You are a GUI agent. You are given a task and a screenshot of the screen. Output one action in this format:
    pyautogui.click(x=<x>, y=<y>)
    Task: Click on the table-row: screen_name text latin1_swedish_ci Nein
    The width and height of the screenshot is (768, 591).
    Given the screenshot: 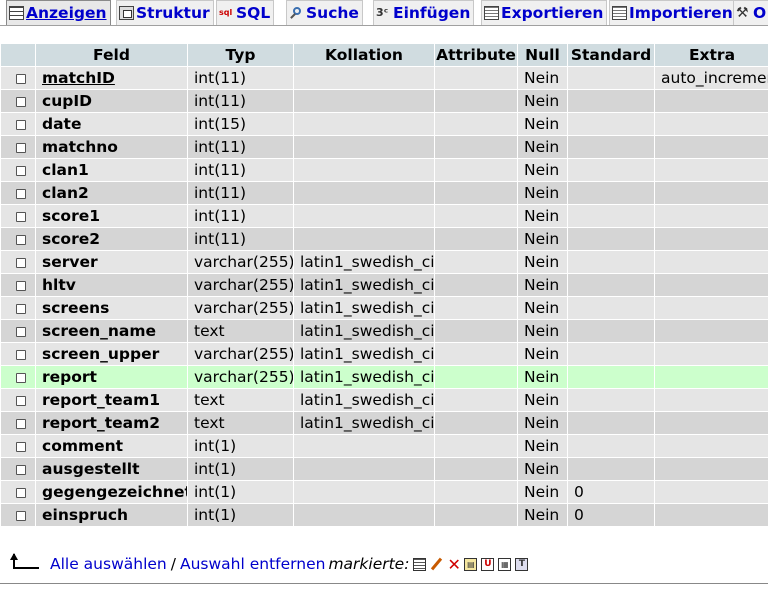 What is the action you would take?
    pyautogui.click(x=384, y=331)
    